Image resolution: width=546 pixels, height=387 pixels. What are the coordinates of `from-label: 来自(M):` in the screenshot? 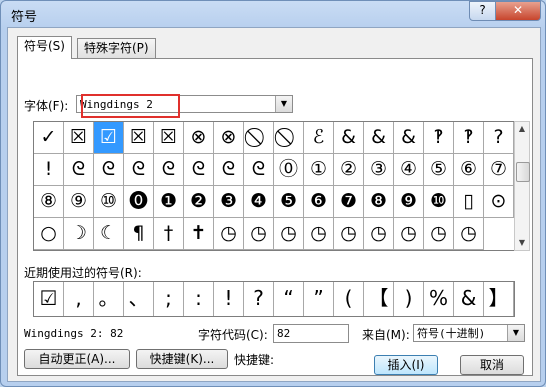 It's located at (386, 335).